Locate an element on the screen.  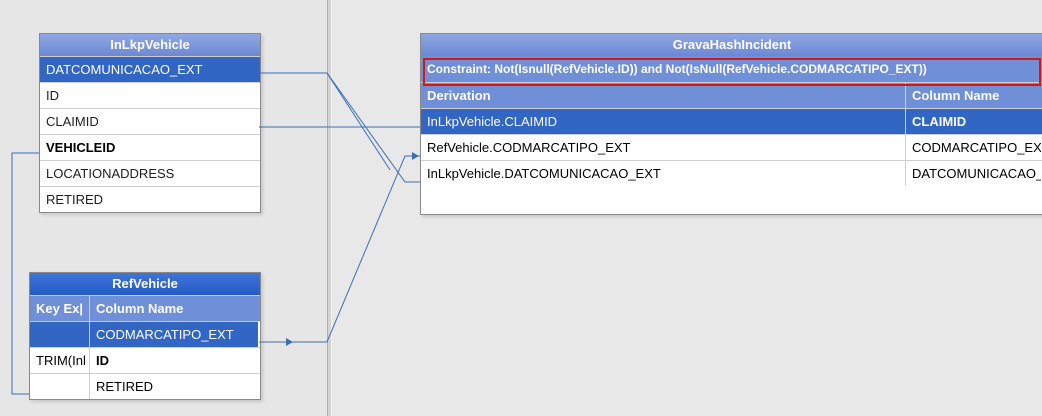
gravahashincident-title: GravaHashIncident is located at coordinates (731, 45).